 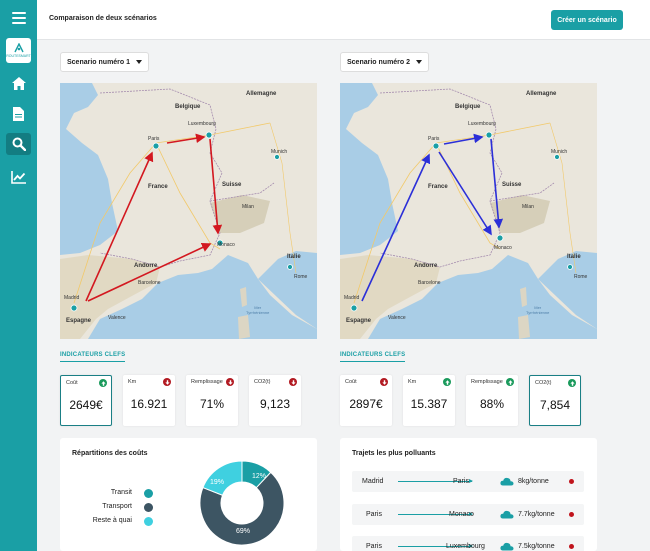 I want to click on logo-text: ROUTESMART, so click(x=18, y=56).